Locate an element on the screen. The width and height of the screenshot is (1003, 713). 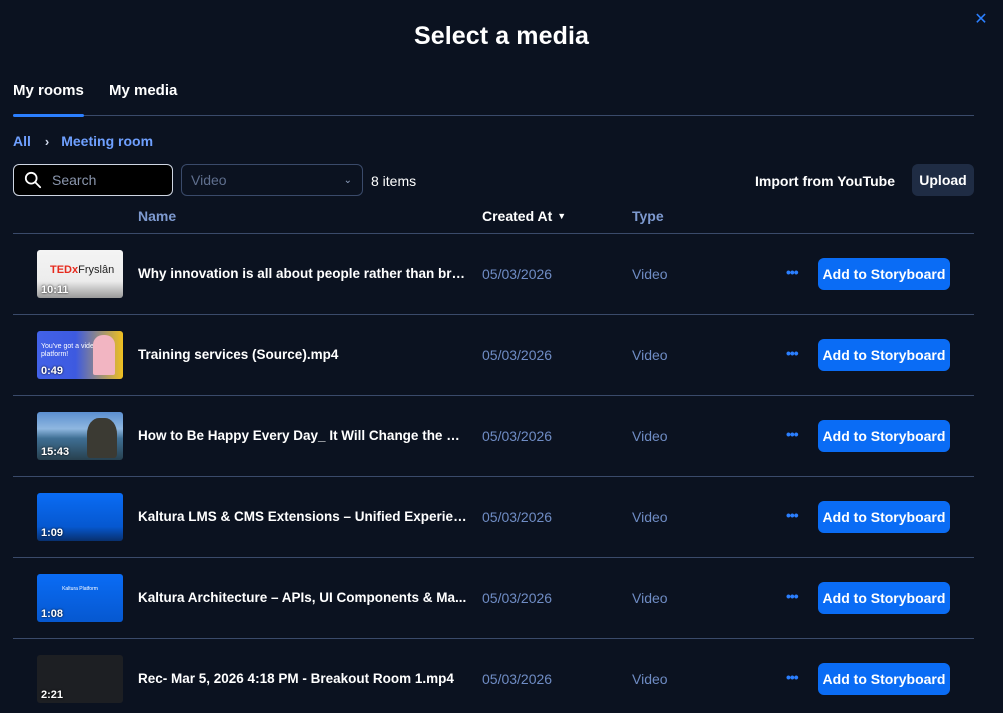
tabs: My rooms My media is located at coordinates (493, 99).